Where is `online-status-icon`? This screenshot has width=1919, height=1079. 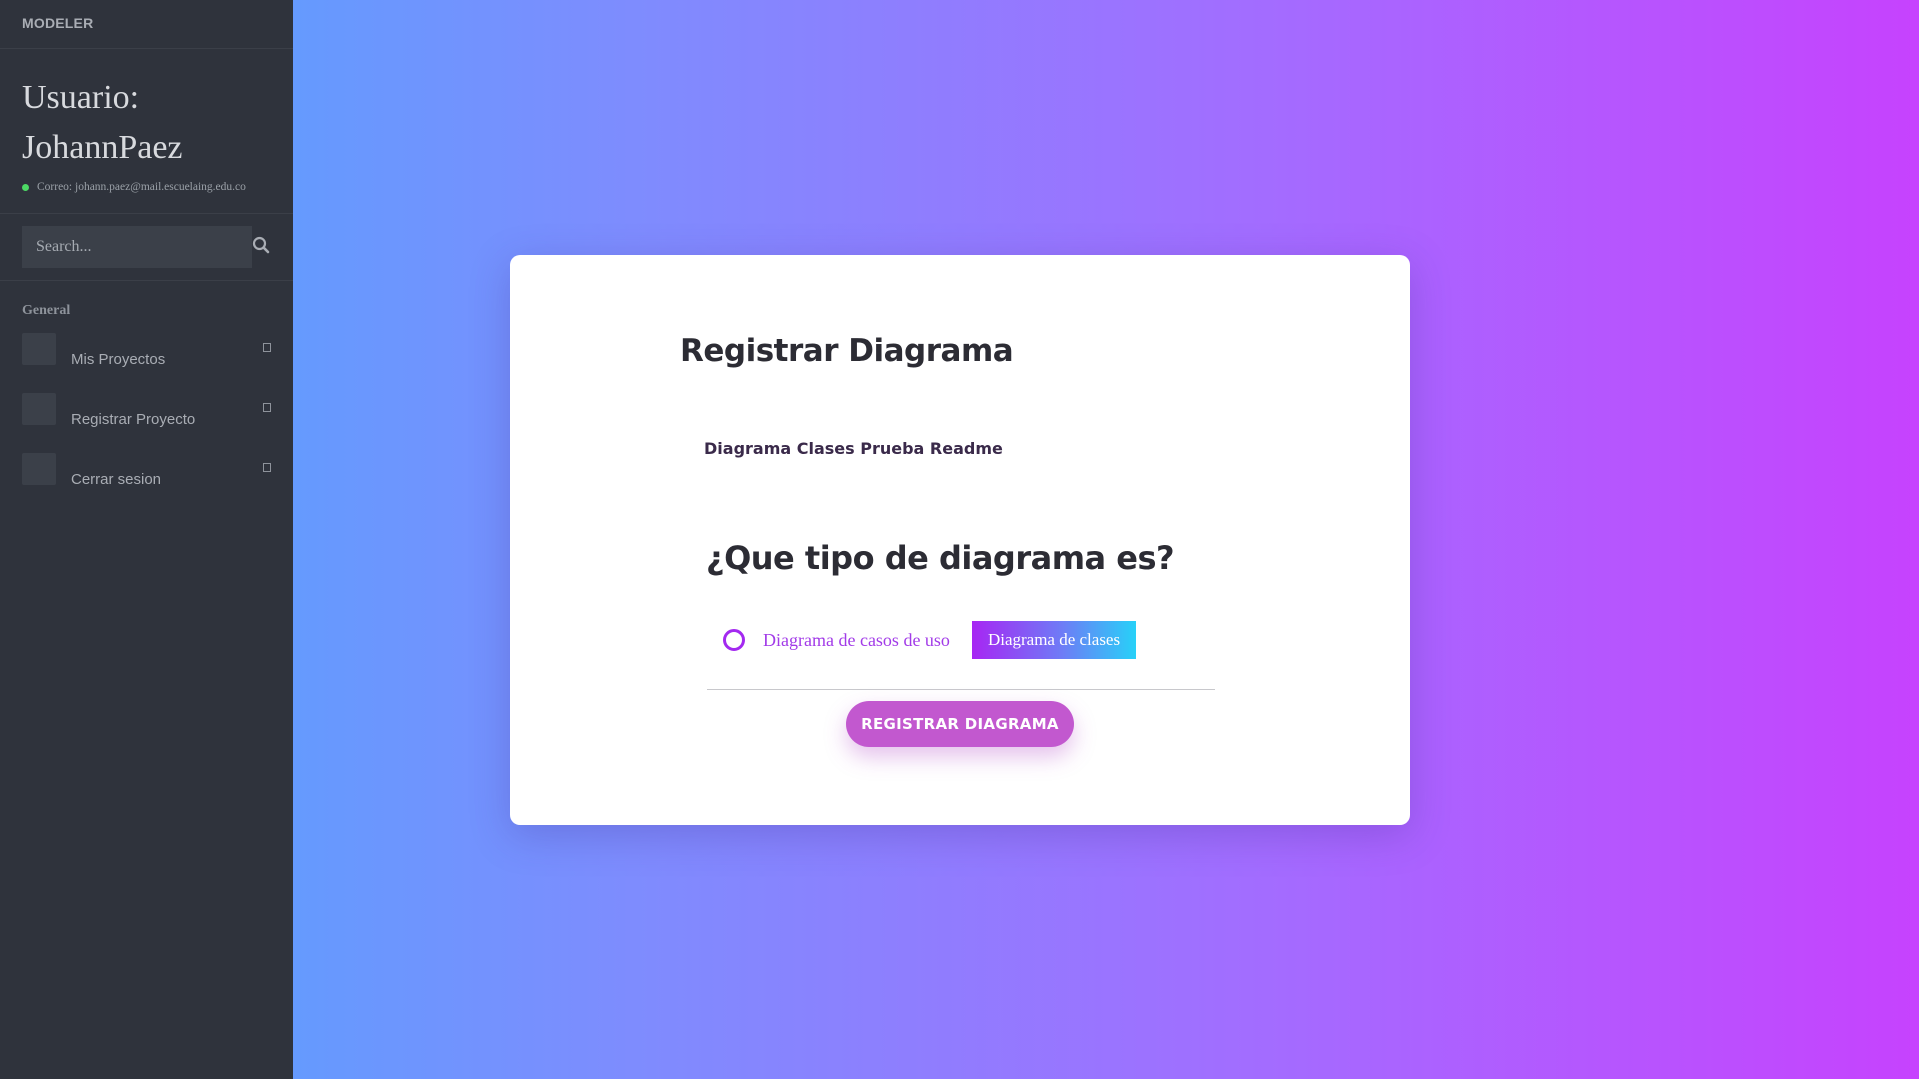
online-status-icon is located at coordinates (25, 187).